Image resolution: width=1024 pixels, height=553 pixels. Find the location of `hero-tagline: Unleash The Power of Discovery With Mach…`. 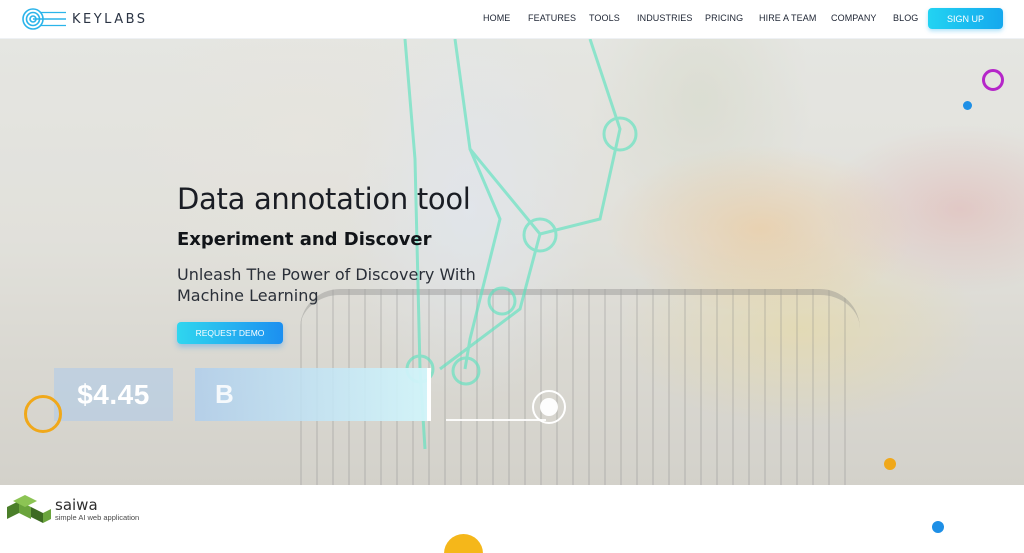

hero-tagline: Unleash The Power of Discovery With Mach… is located at coordinates (326, 285).